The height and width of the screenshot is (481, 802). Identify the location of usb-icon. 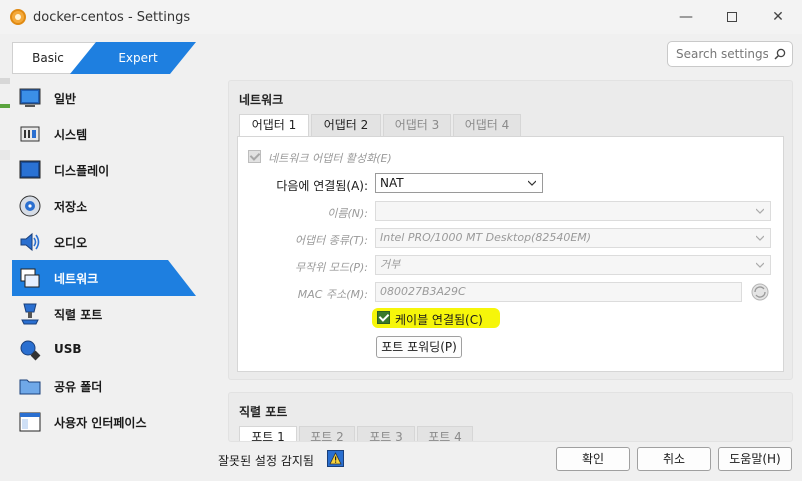
(30, 350).